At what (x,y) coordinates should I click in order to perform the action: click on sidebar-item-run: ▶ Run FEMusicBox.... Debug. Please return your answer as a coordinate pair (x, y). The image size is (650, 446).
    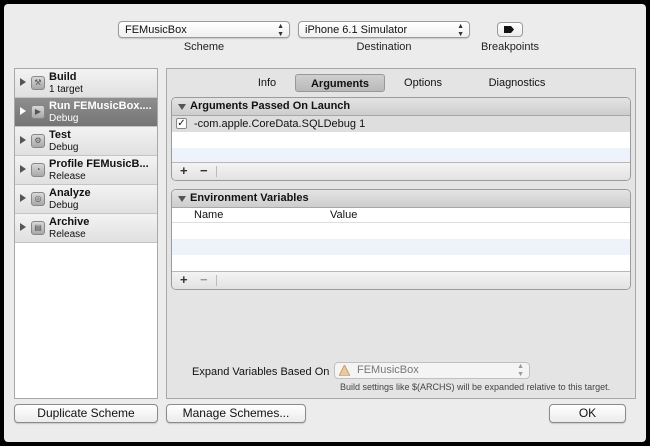
    Looking at the image, I should click on (86, 112).